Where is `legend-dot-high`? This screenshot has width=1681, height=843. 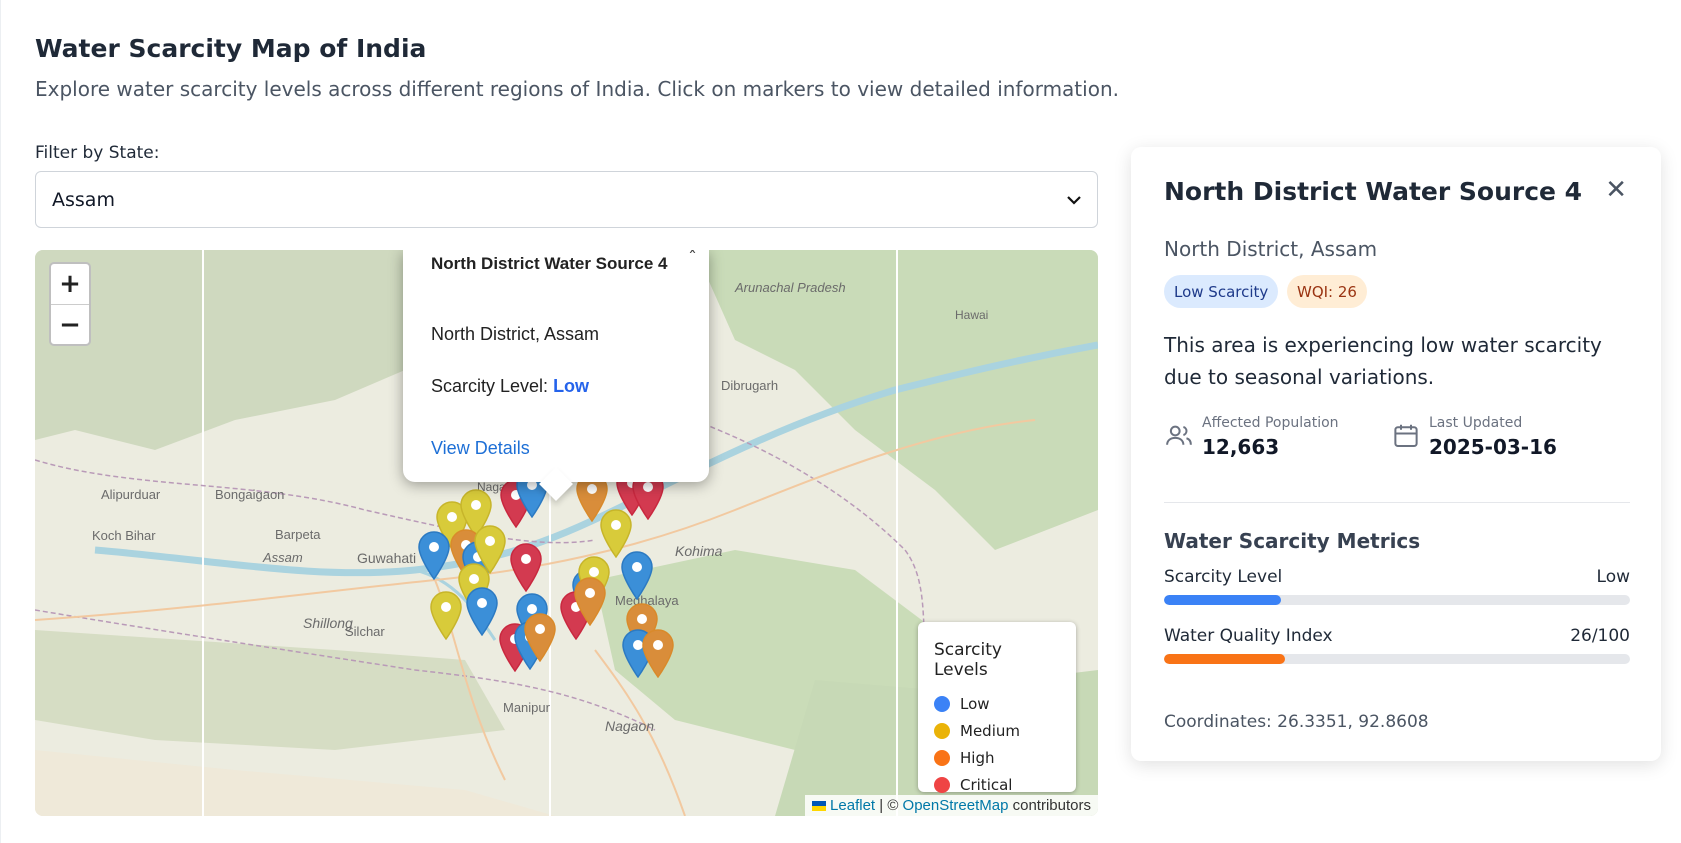
legend-dot-high is located at coordinates (942, 757).